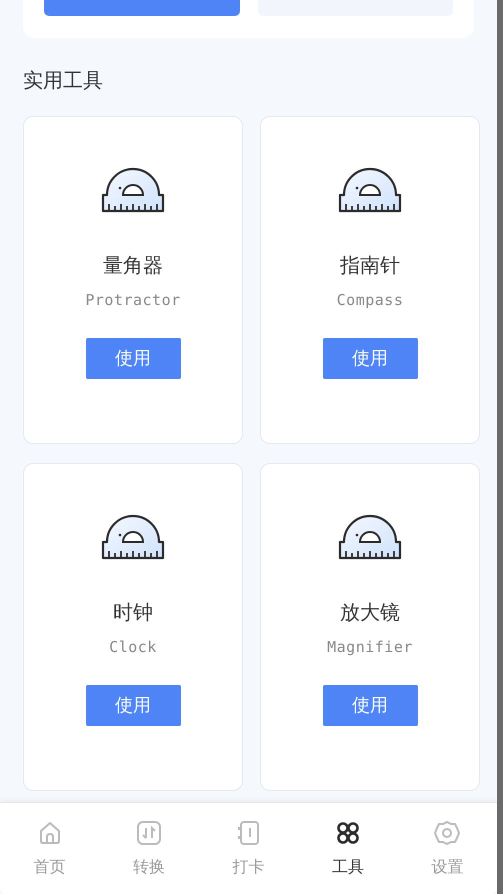 The image size is (503, 894). I want to click on settings-icon, so click(447, 833).